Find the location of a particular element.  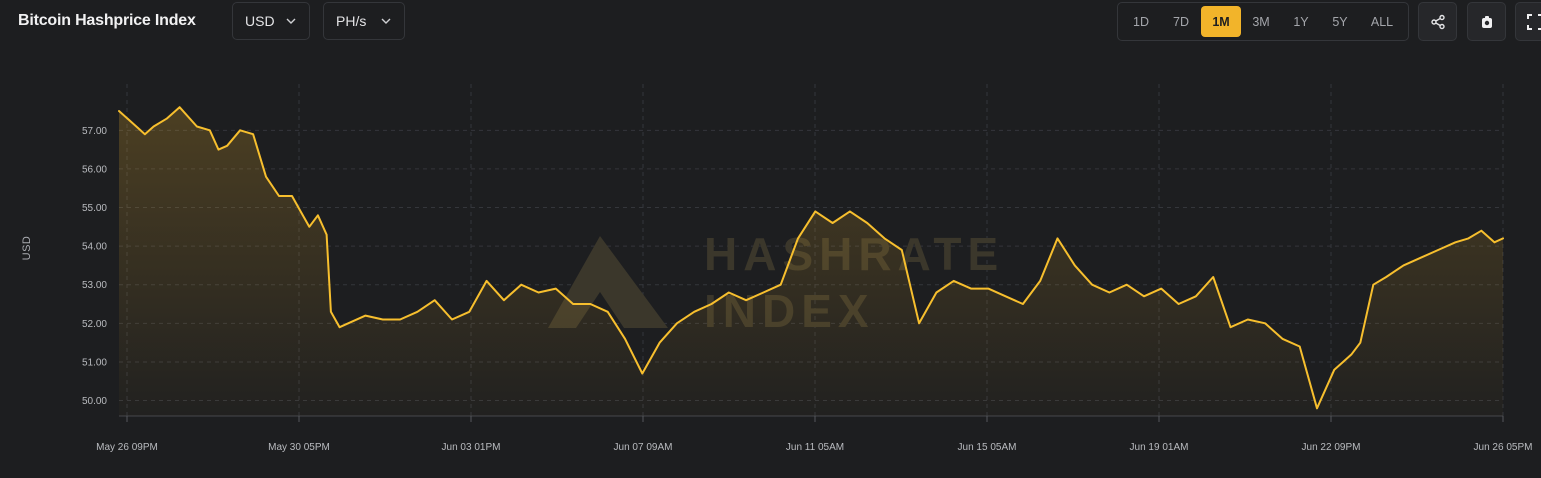

y-tick-label: 57.00 is located at coordinates (94, 131).